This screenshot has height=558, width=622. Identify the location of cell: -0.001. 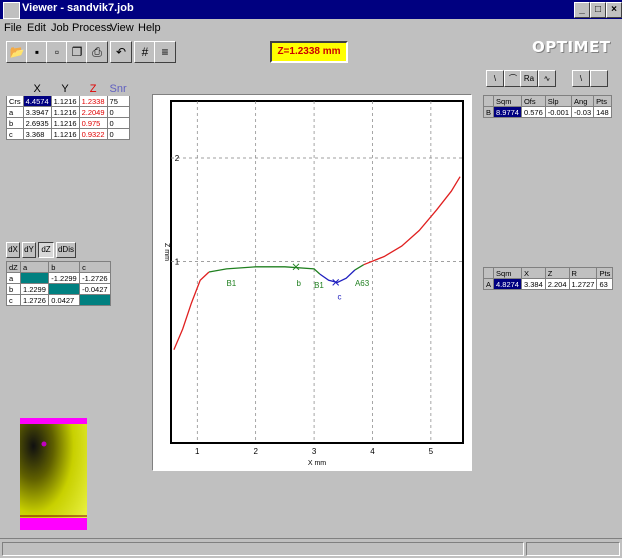
(558, 112).